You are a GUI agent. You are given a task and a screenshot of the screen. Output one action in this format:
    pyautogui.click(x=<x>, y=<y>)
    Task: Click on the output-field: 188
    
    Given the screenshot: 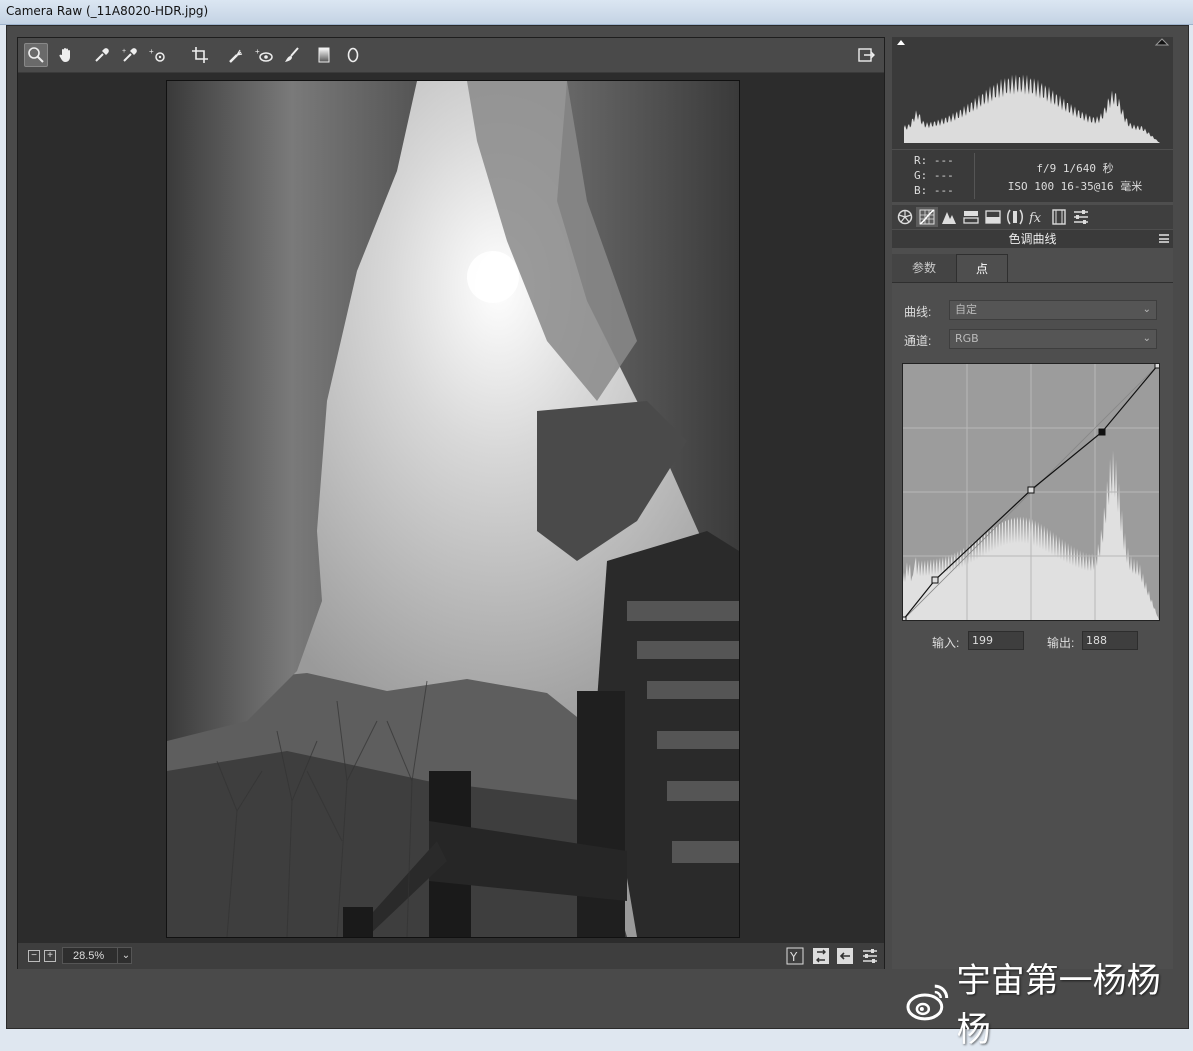 What is the action you would take?
    pyautogui.click(x=1110, y=640)
    